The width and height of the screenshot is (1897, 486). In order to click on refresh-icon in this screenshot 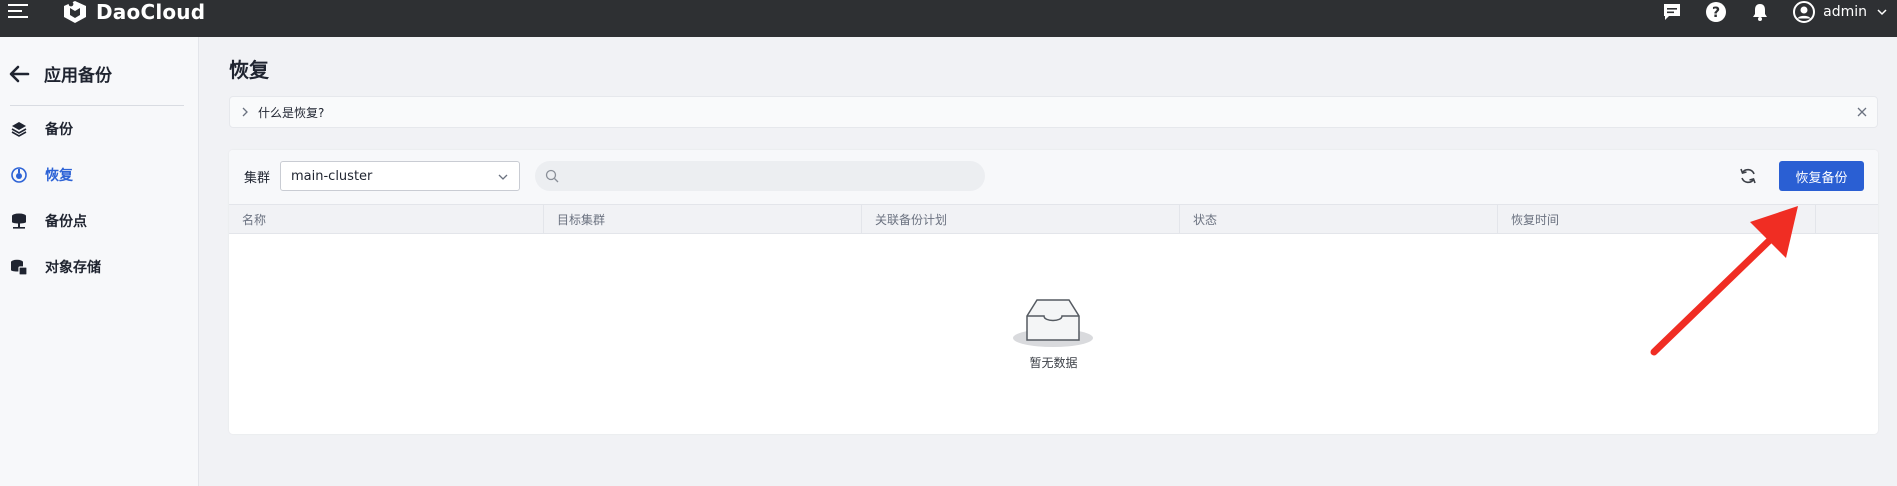, I will do `click(1748, 176)`.